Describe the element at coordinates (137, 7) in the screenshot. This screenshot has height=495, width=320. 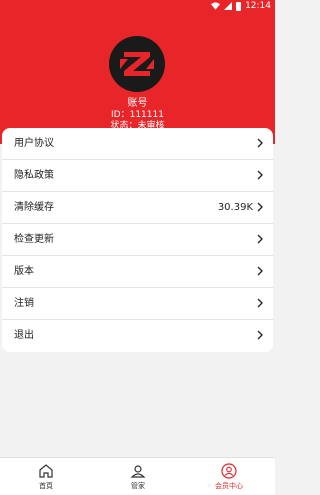
I see `status-bar: 12:14` at that location.